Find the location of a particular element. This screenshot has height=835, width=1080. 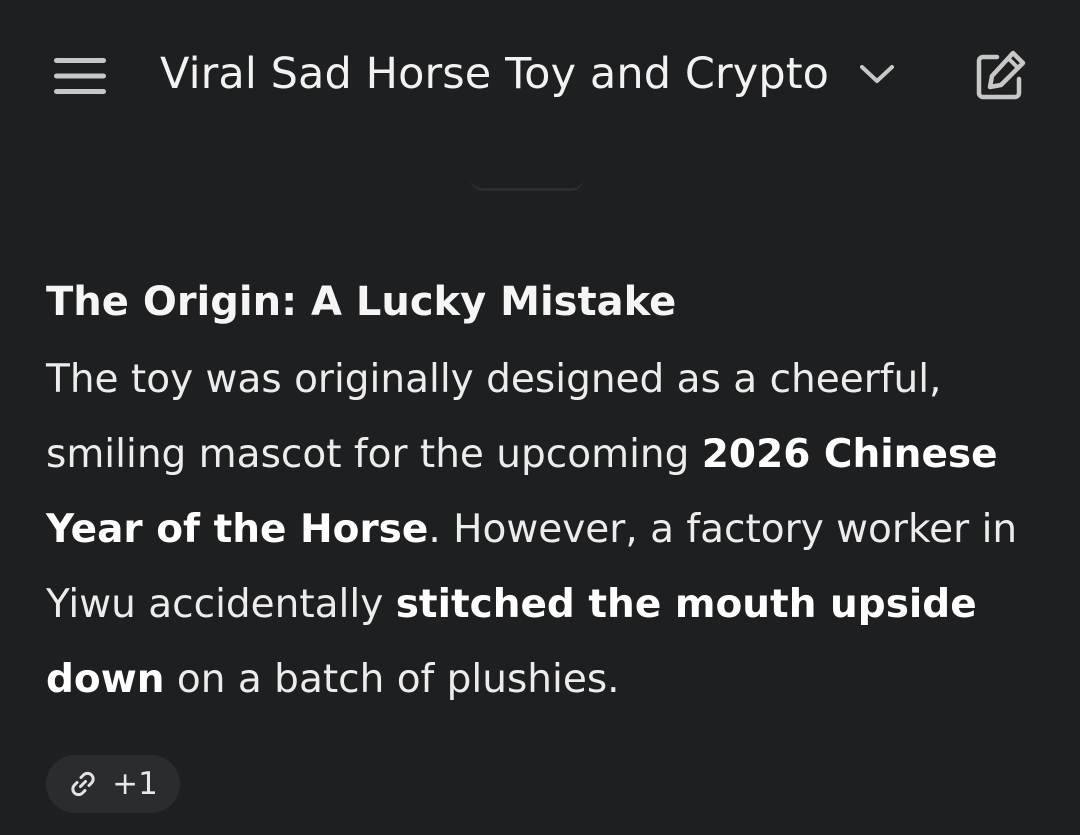

edit-square-icon is located at coordinates (1001, 75).